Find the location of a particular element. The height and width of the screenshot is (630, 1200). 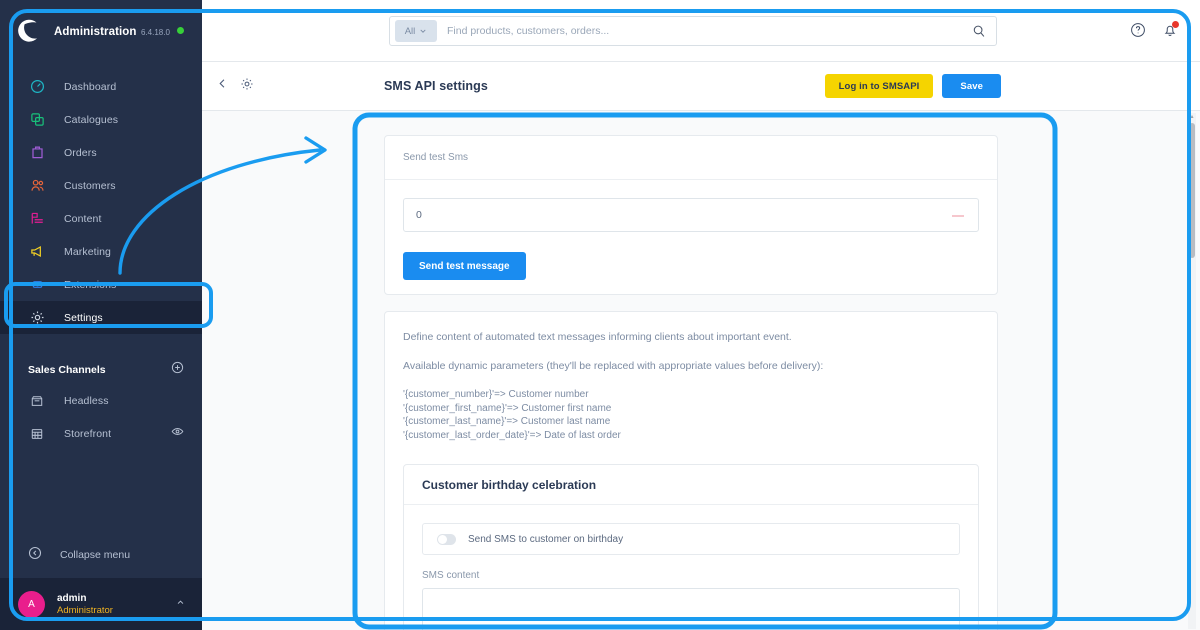

search-icon is located at coordinates (979, 31).